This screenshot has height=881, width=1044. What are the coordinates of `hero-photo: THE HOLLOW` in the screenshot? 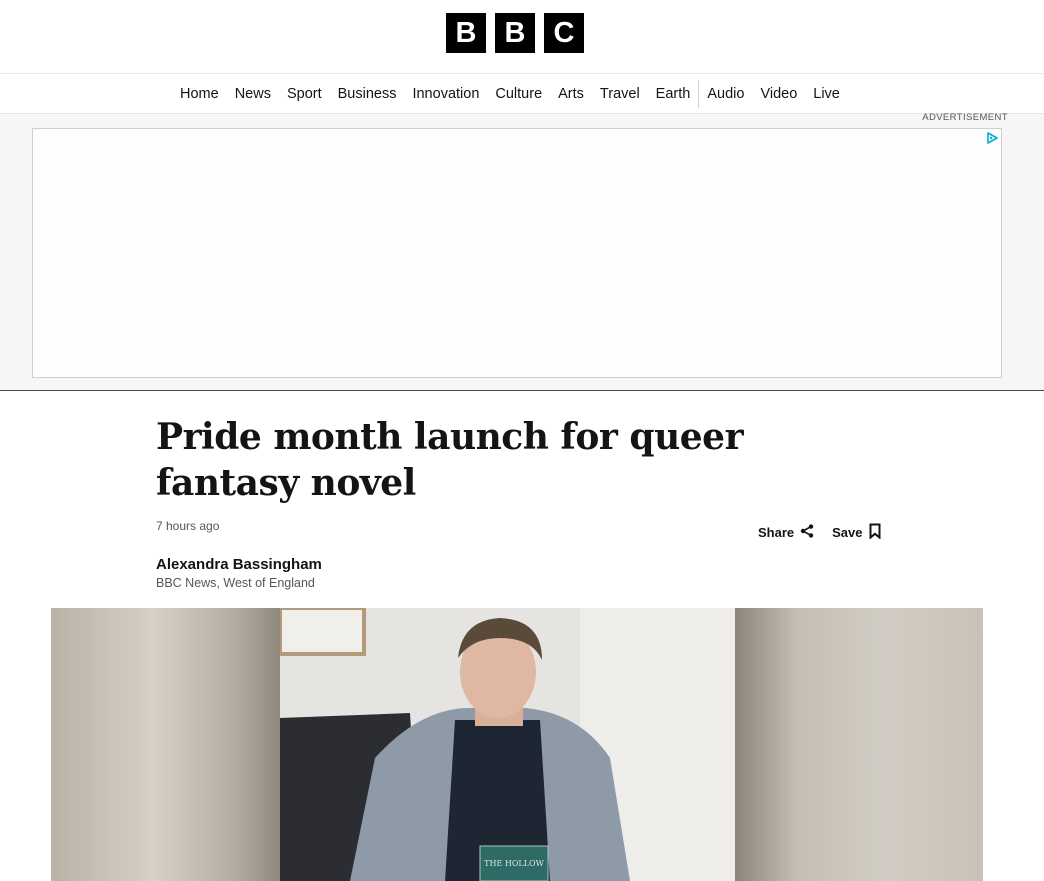 It's located at (506, 744).